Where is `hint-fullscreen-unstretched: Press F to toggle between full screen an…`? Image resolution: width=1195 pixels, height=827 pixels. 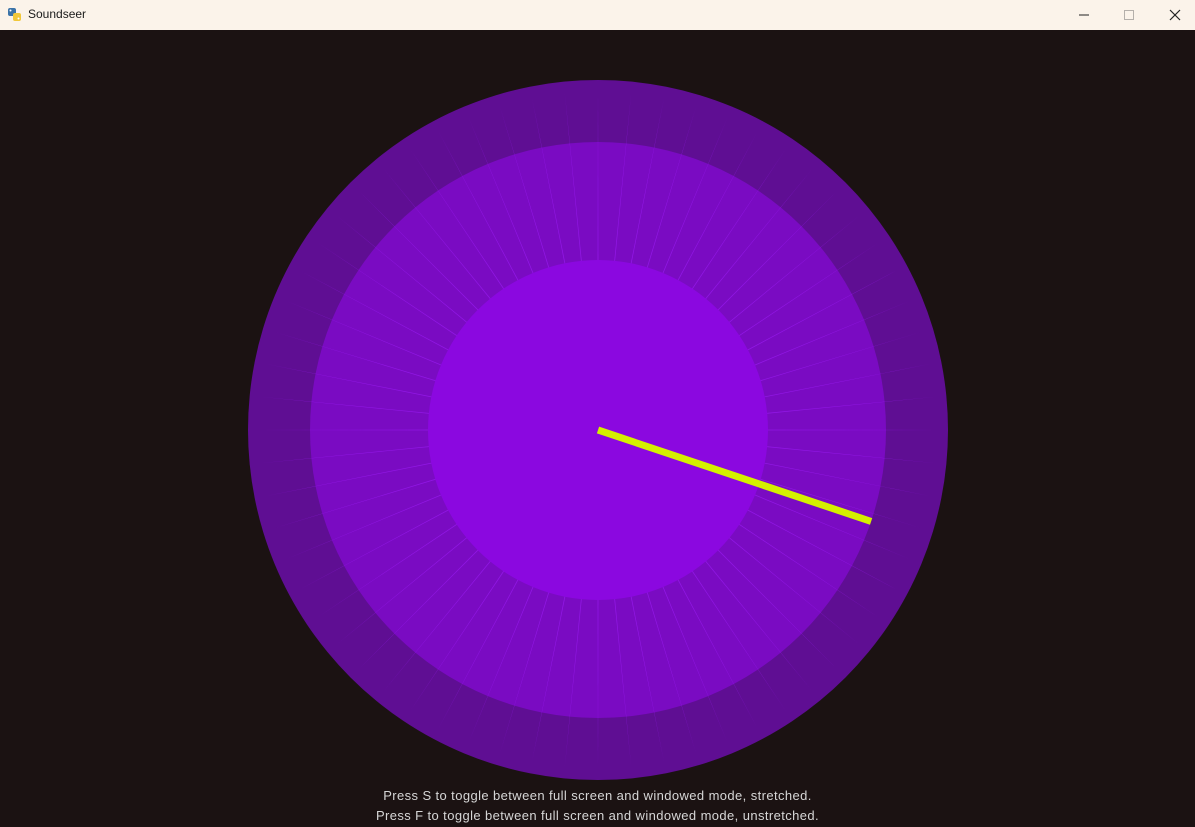
hint-fullscreen-unstretched: Press F to toggle between full screen an… is located at coordinates (597, 815).